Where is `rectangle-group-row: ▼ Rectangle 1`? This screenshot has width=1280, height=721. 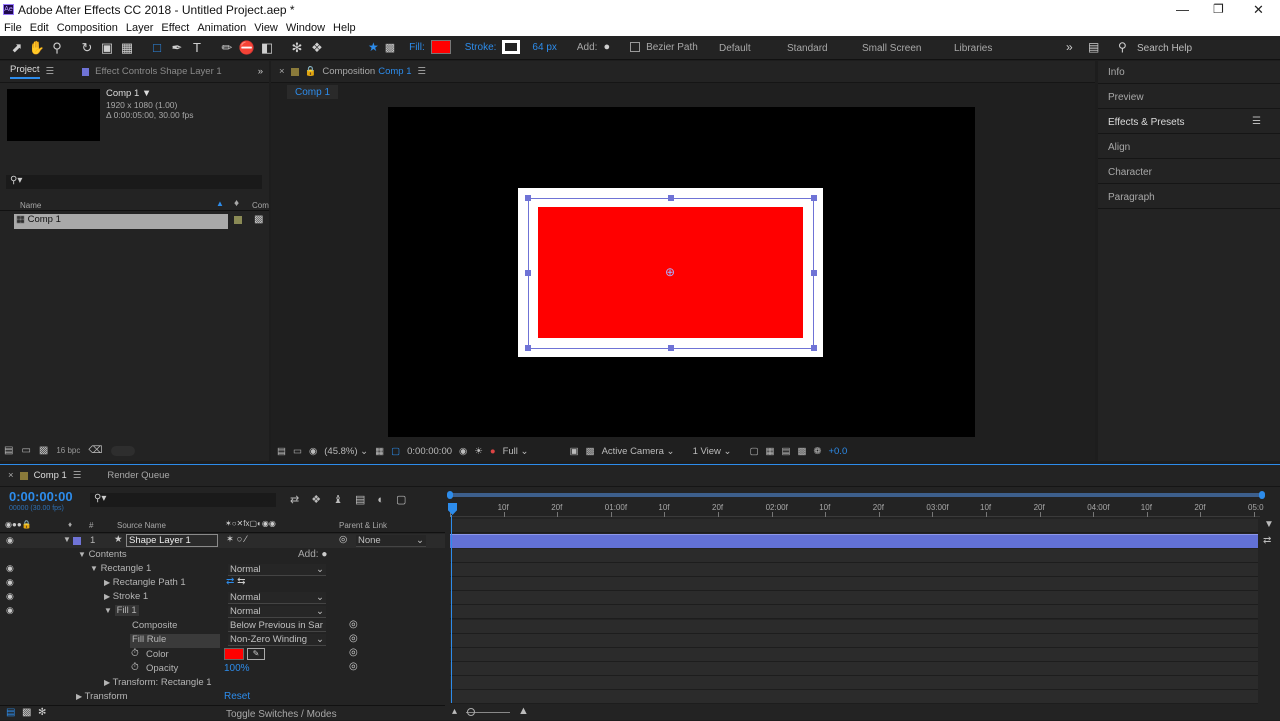
rectangle-group-row: ▼ Rectangle 1 is located at coordinates (120, 570).